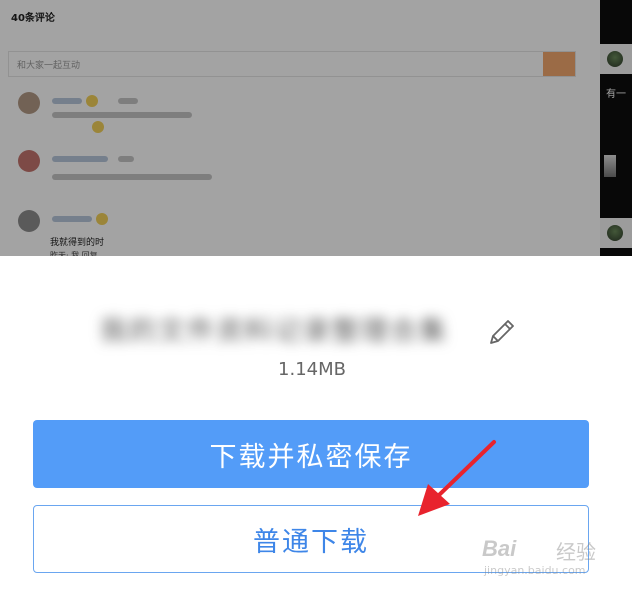 This screenshot has height=596, width=632. What do you see at coordinates (457, 478) in the screenshot?
I see `annotation-arrow-icon` at bounding box center [457, 478].